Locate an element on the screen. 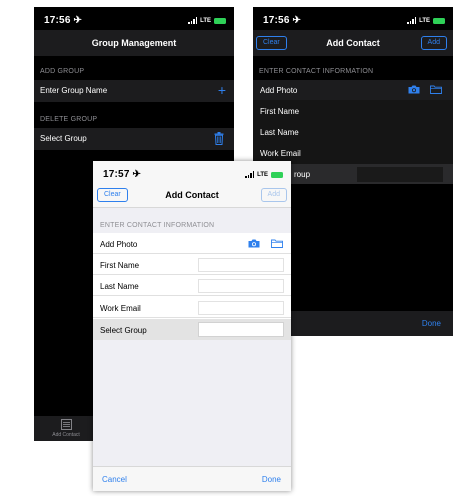 The width and height of the screenshot is (474, 496). section-header-bg: ENTER CONTACT INFORMATION is located at coordinates (192, 220).